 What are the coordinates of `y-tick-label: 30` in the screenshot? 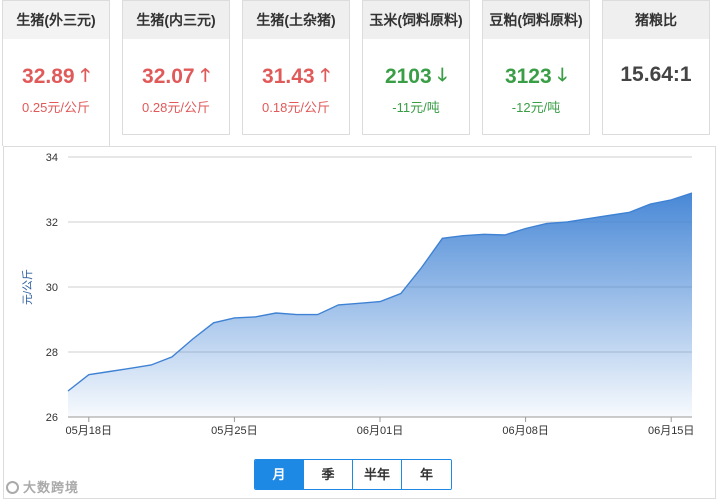 It's located at (52, 288).